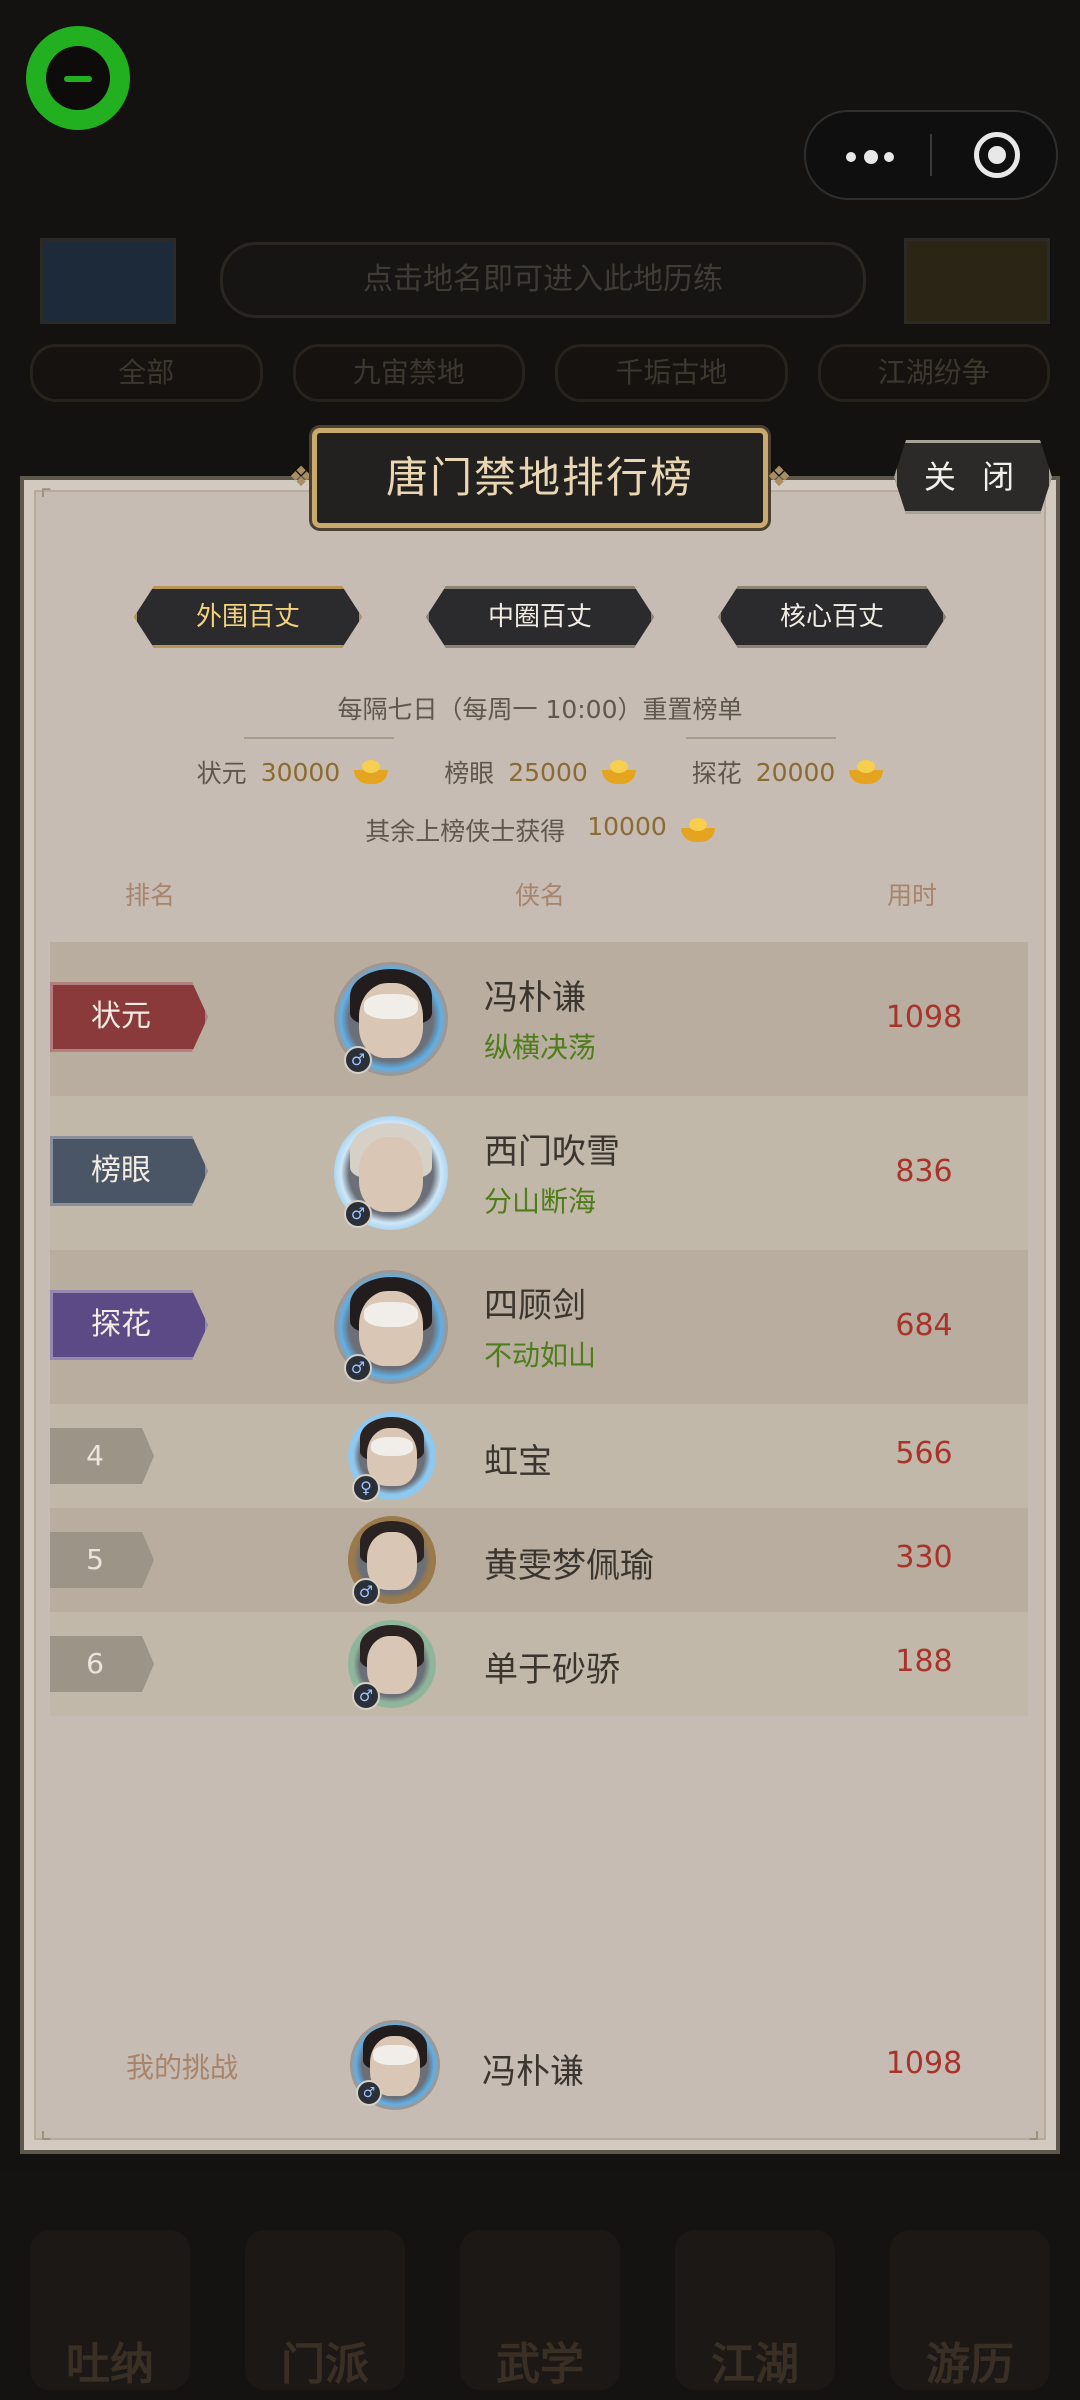 The image size is (1080, 2400). I want to click on map-hint-text: 点击地名即可进入此地历练, so click(543, 280).